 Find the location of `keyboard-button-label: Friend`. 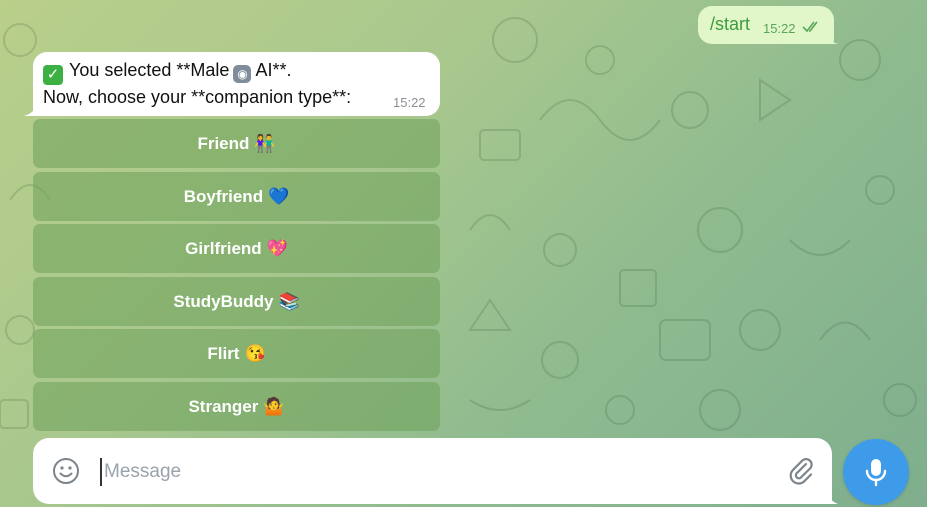

keyboard-button-label: Friend is located at coordinates (223, 143).